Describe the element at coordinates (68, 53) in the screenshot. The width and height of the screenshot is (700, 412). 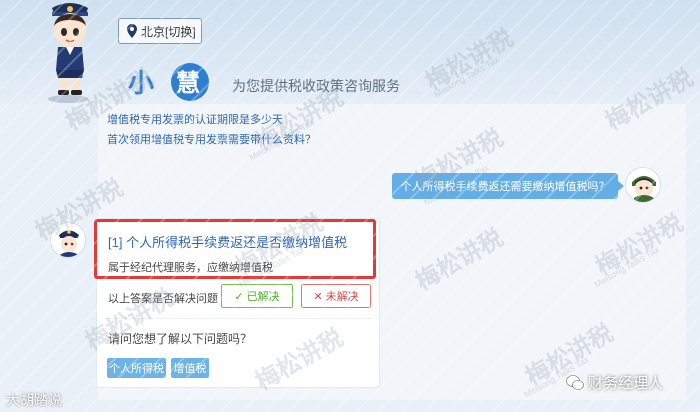
I see `mascot-illustration` at that location.